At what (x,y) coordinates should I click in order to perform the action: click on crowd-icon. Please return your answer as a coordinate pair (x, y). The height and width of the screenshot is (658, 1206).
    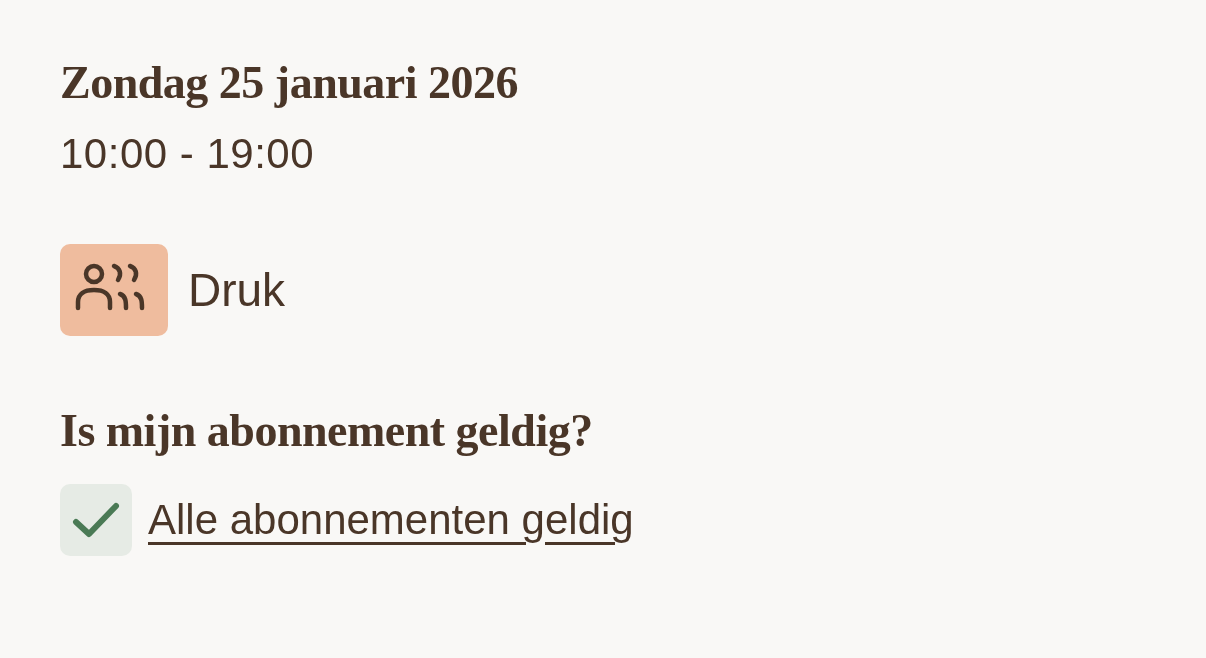
    Looking at the image, I should click on (114, 290).